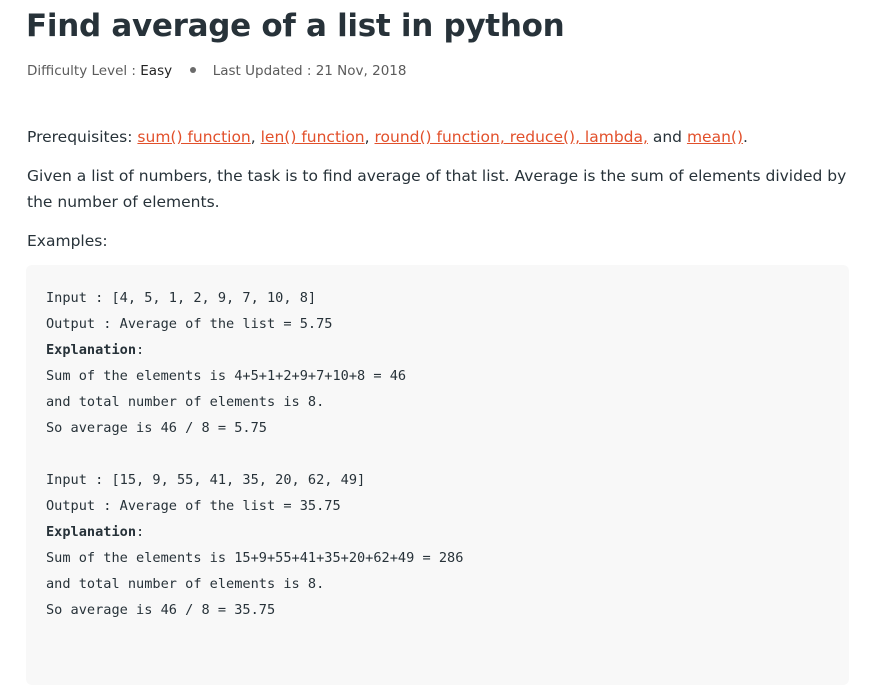  Describe the element at coordinates (313, 137) in the screenshot. I see `link-len: len() function` at that location.